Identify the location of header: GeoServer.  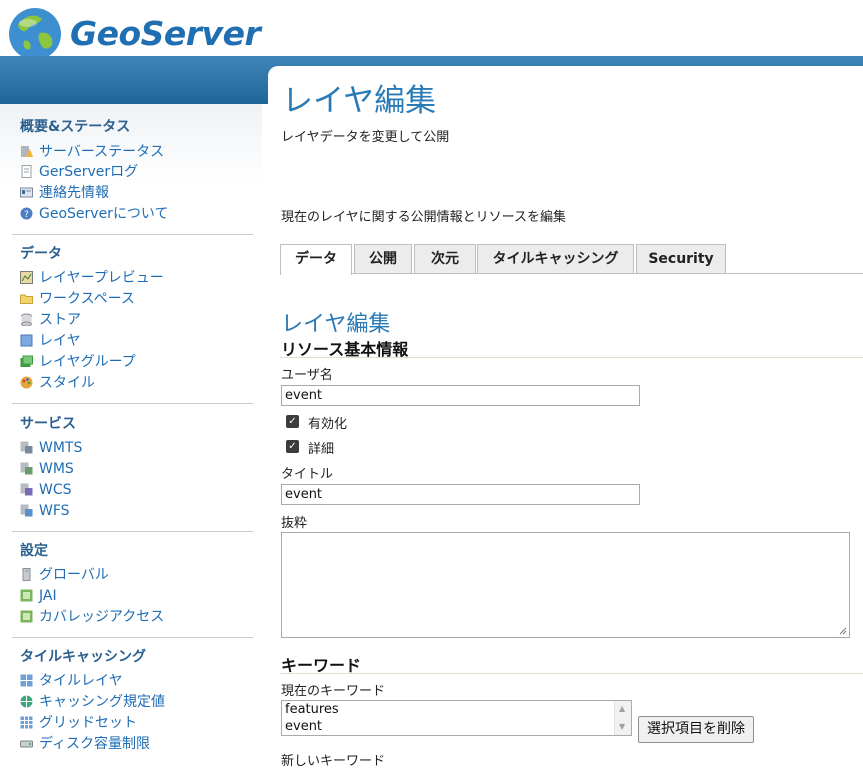
(431, 31).